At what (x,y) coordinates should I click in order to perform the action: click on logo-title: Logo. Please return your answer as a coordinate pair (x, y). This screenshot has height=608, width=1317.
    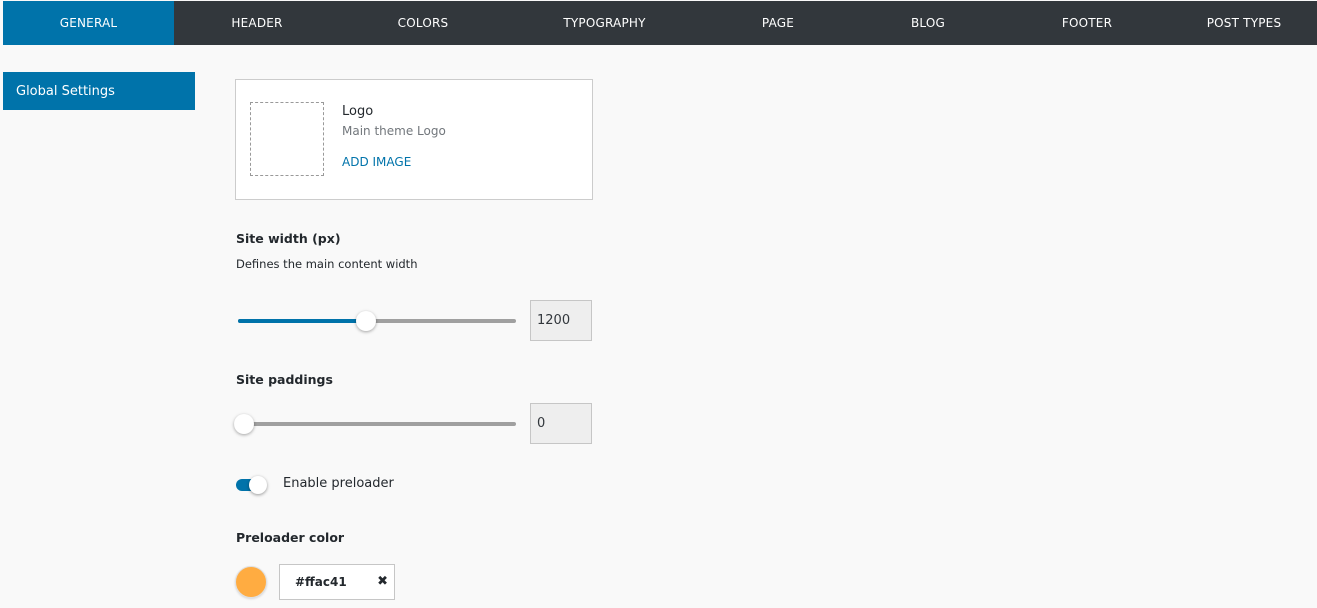
    Looking at the image, I should click on (358, 111).